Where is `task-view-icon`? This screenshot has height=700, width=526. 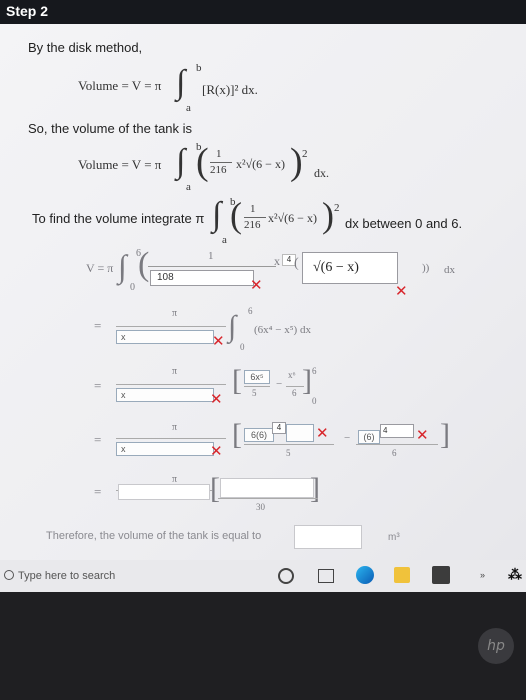
task-view-icon is located at coordinates (326, 576).